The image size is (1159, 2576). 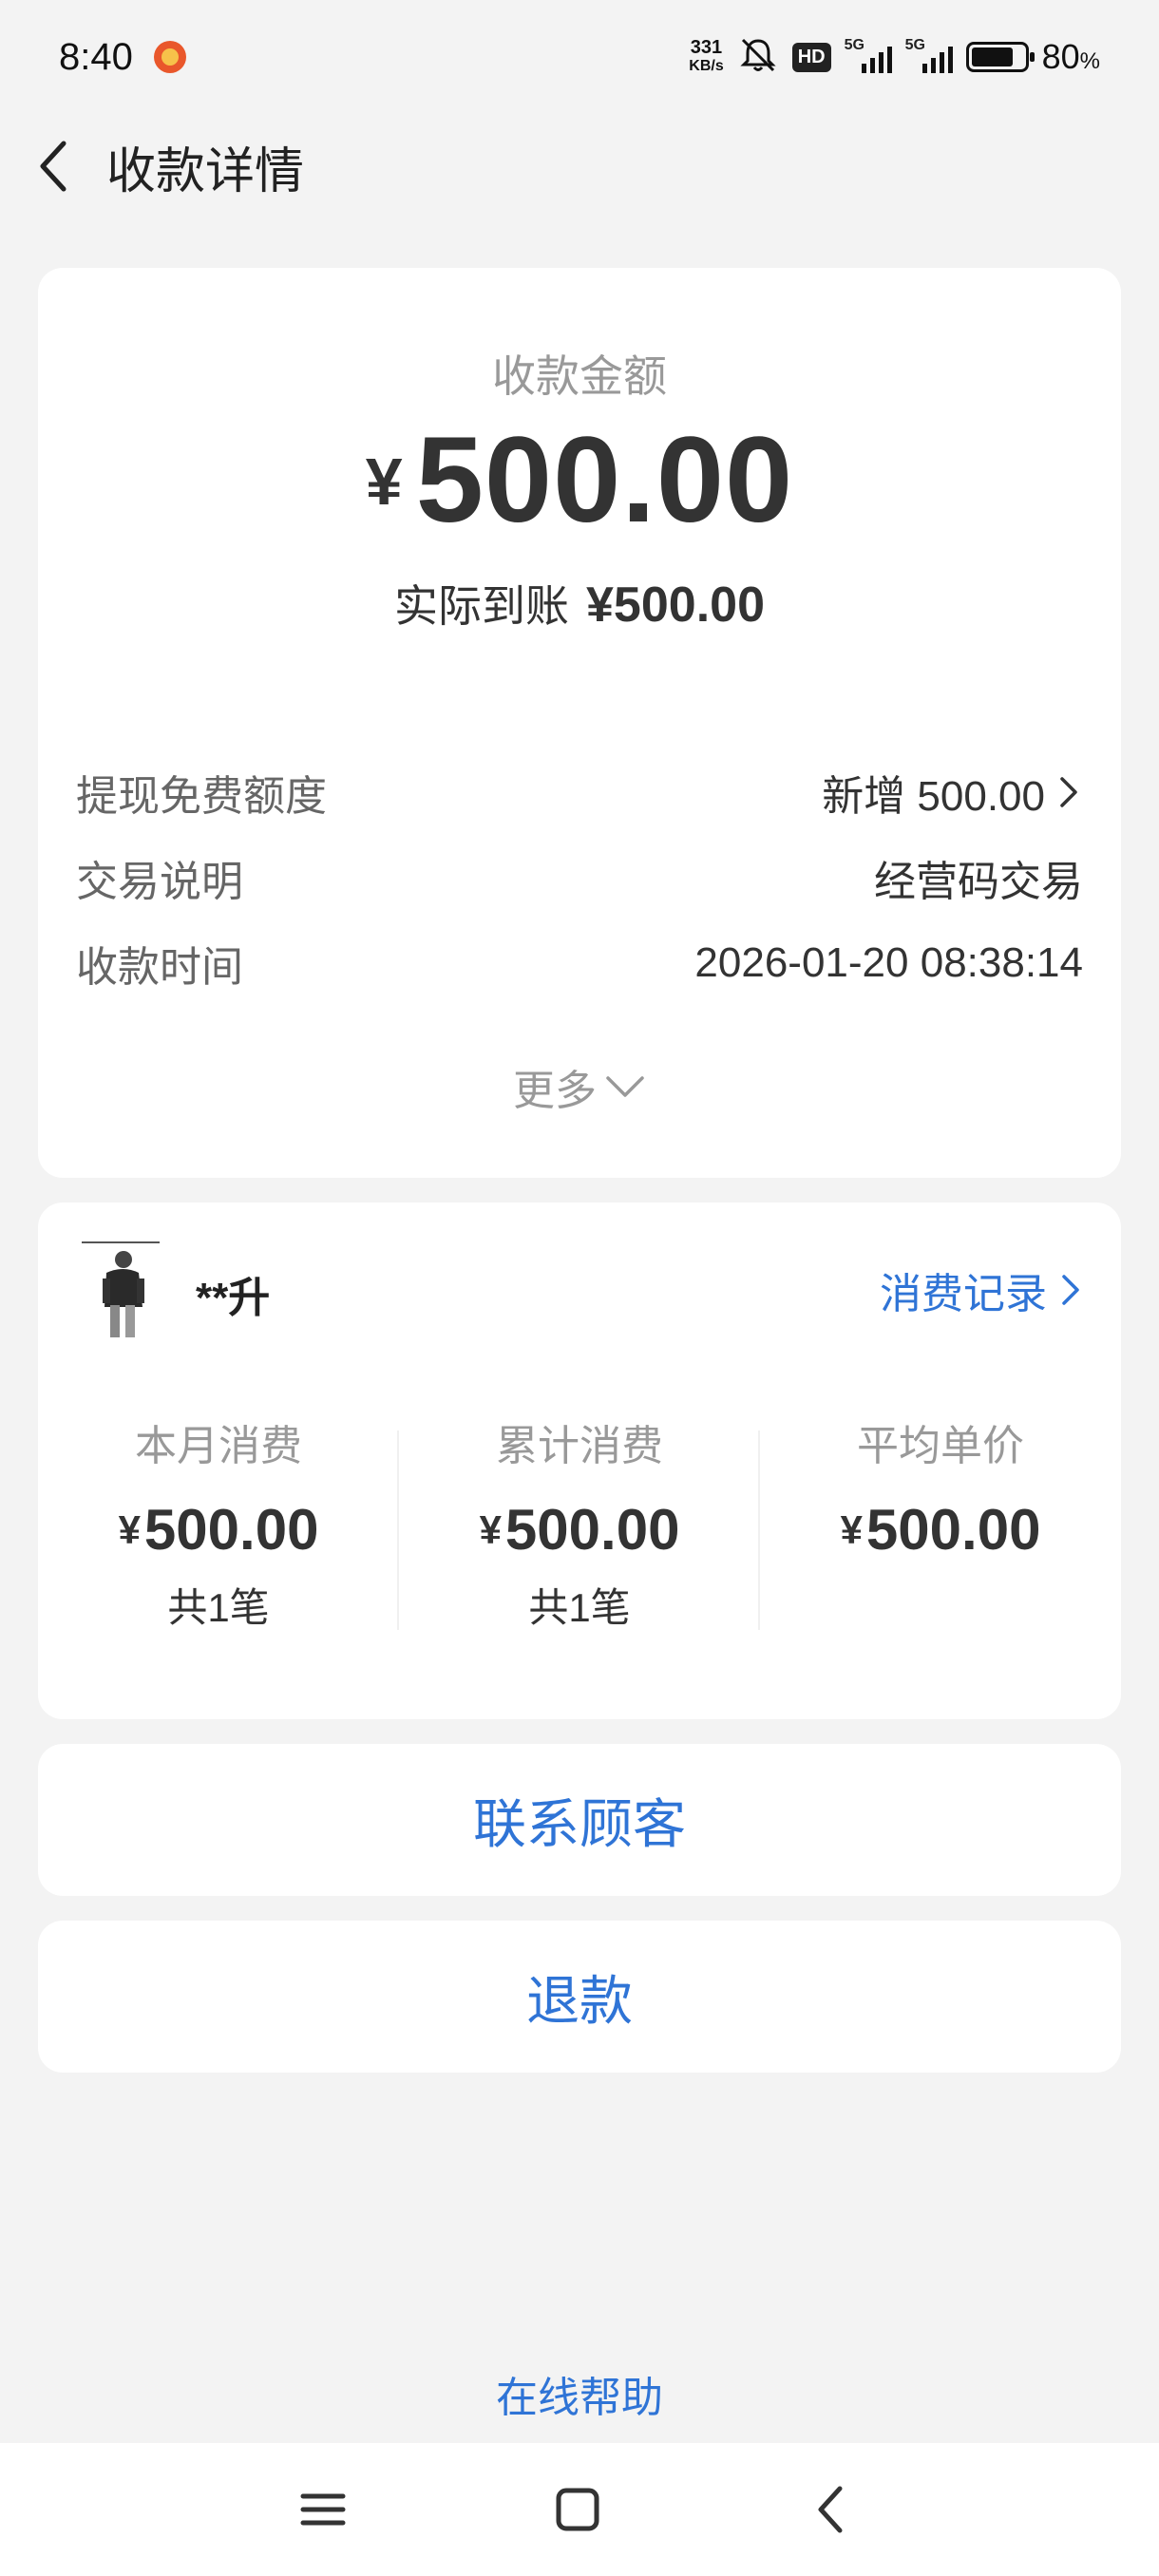 I want to click on stat-title: 累计消费, so click(x=579, y=1446).